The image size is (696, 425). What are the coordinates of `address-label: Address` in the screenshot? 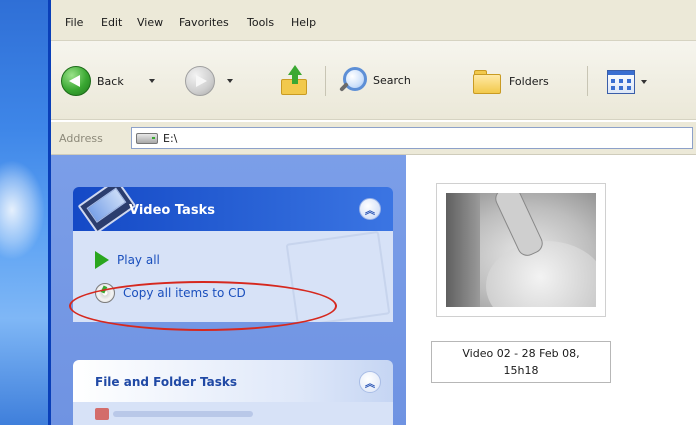 It's located at (81, 138).